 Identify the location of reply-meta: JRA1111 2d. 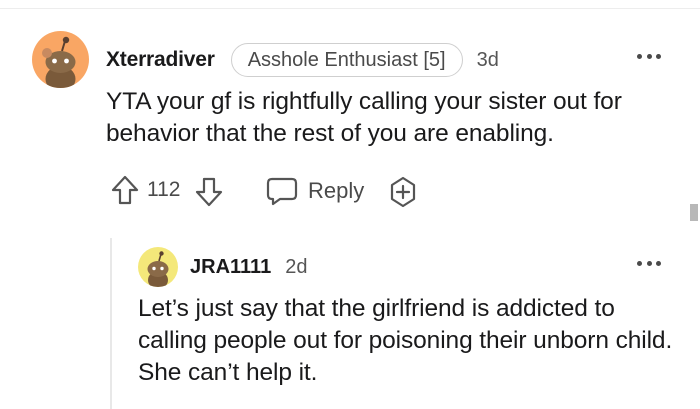
(248, 267).